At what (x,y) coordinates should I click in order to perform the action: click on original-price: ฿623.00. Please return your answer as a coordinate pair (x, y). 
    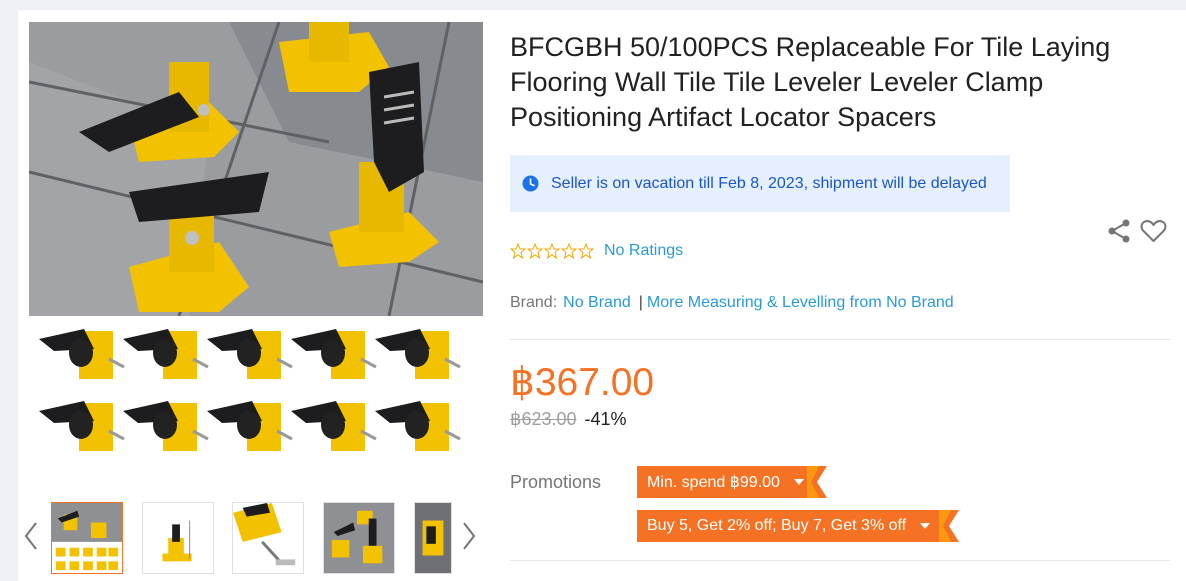
    Looking at the image, I should click on (543, 419).